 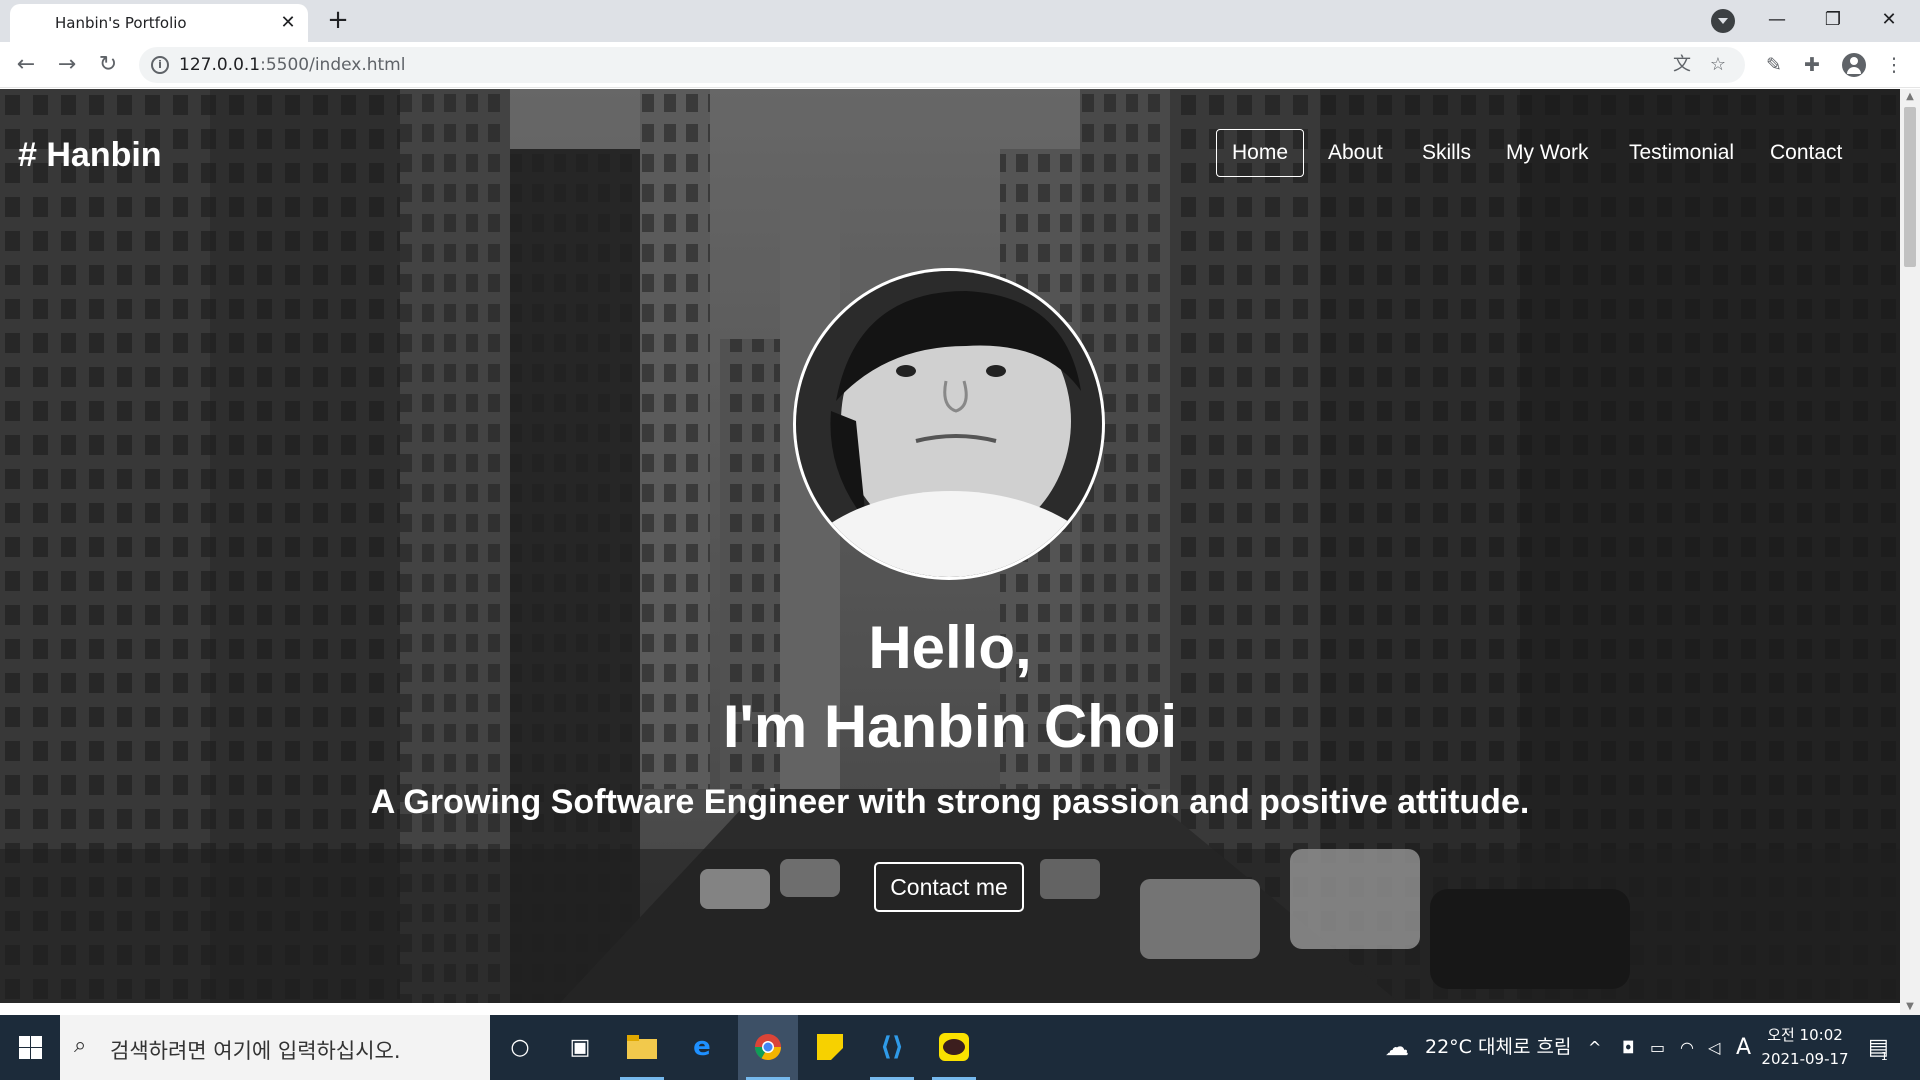 What do you see at coordinates (892, 1047) in the screenshot?
I see `vscode-icon: ⟨⟩` at bounding box center [892, 1047].